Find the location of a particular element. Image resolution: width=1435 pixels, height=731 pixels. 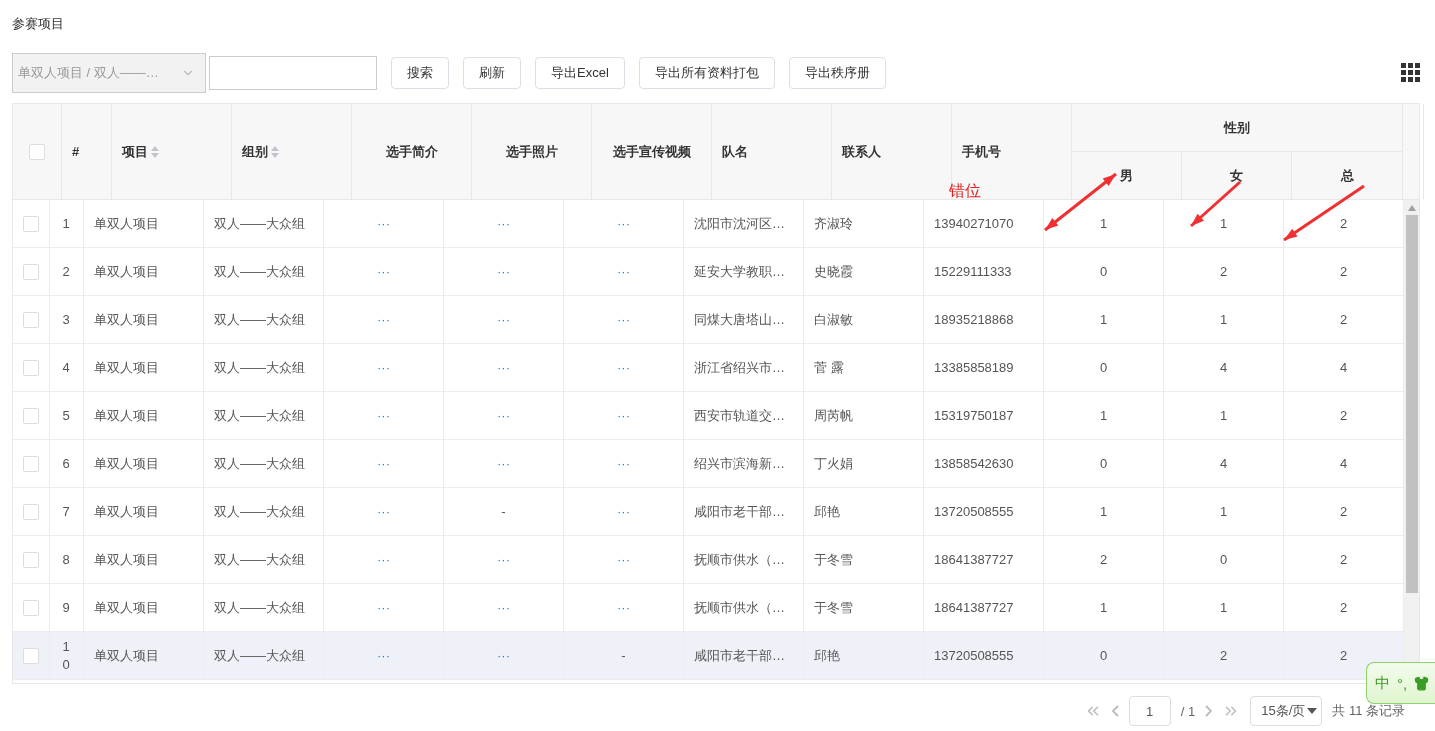

previous-page-button is located at coordinates (1115, 711).